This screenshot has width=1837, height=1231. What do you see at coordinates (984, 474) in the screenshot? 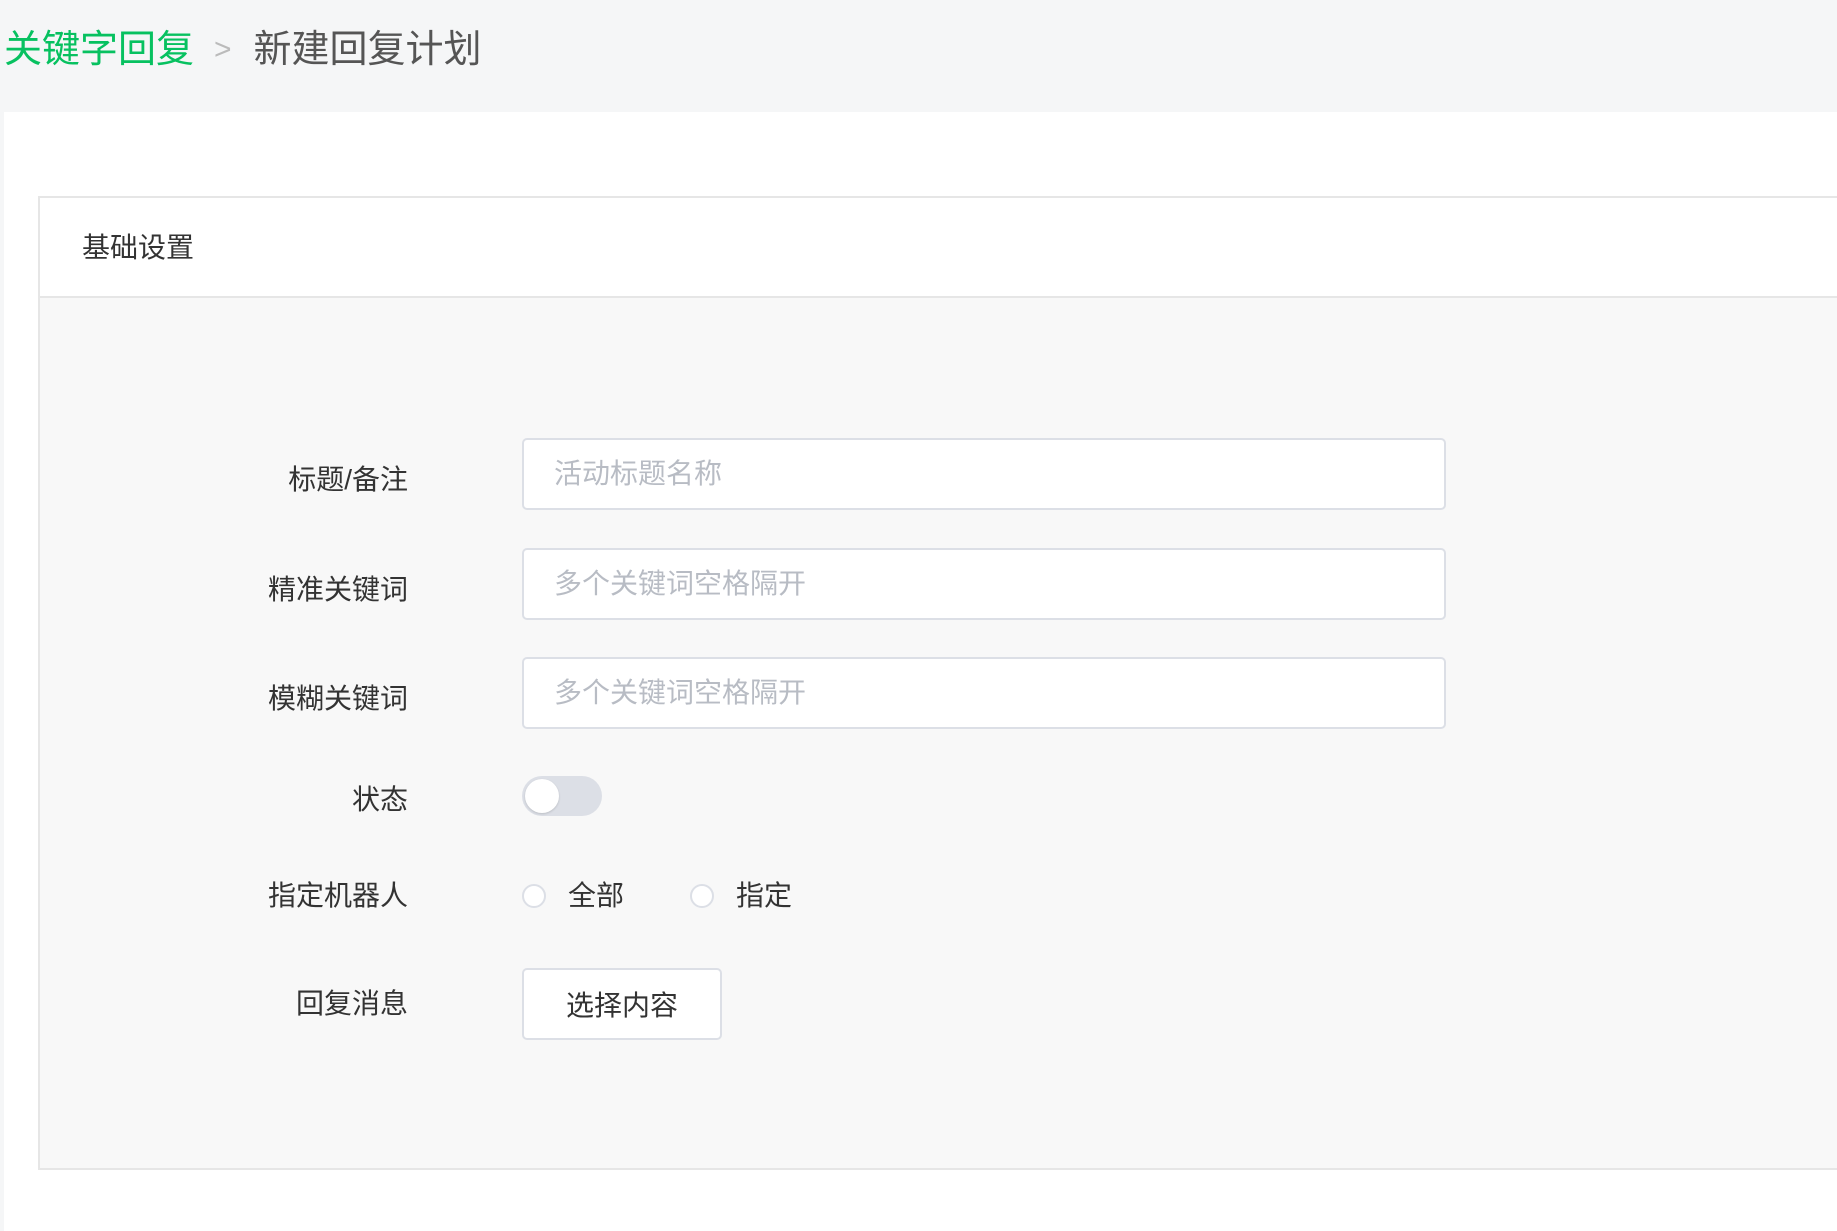
I see `title-input` at bounding box center [984, 474].